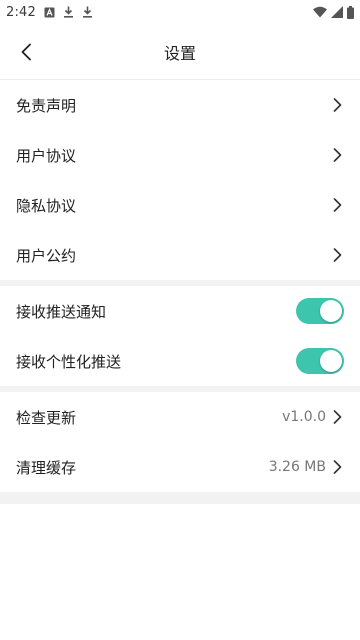  What do you see at coordinates (180, 498) in the screenshot?
I see `section-divider` at bounding box center [180, 498].